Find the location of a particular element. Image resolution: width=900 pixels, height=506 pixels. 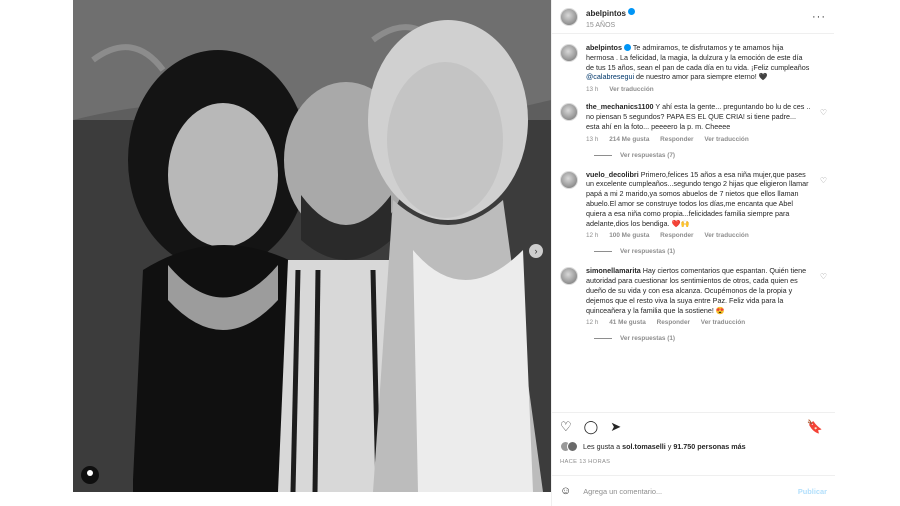

commenter-username: vuelo_decolibri is located at coordinates (612, 174).